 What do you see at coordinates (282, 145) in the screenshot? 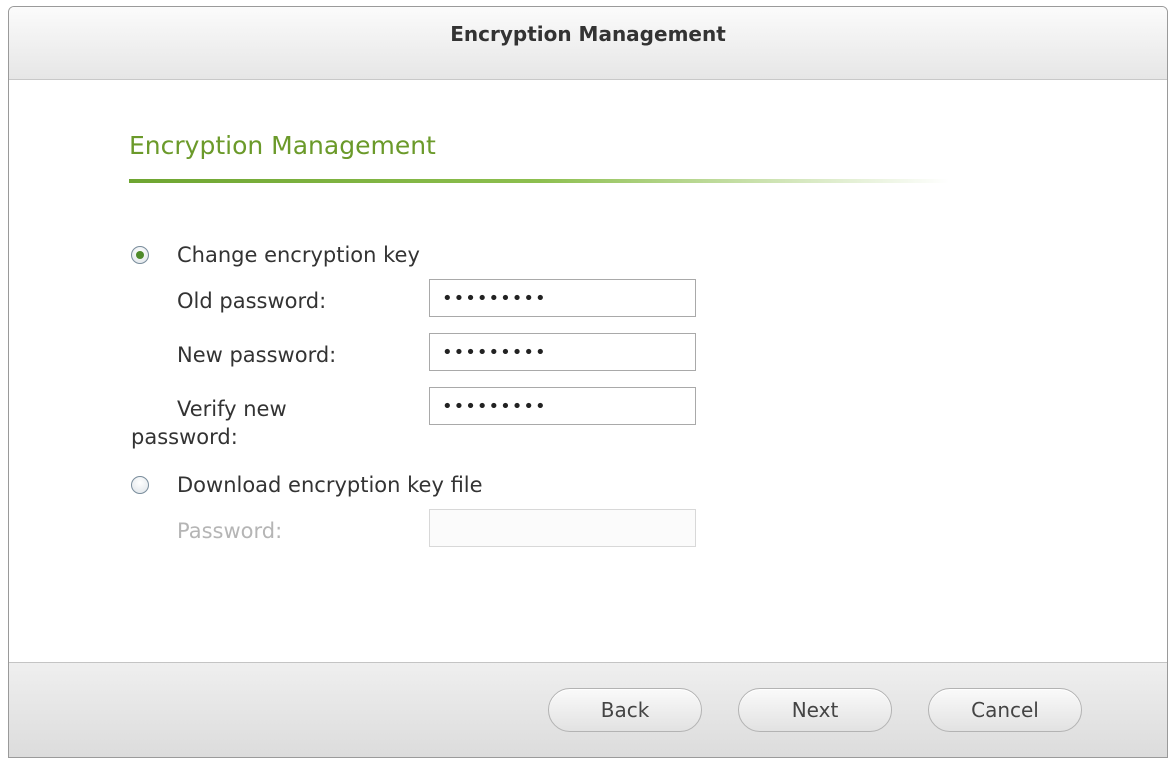
I see `section-title: Encryption Management` at bounding box center [282, 145].